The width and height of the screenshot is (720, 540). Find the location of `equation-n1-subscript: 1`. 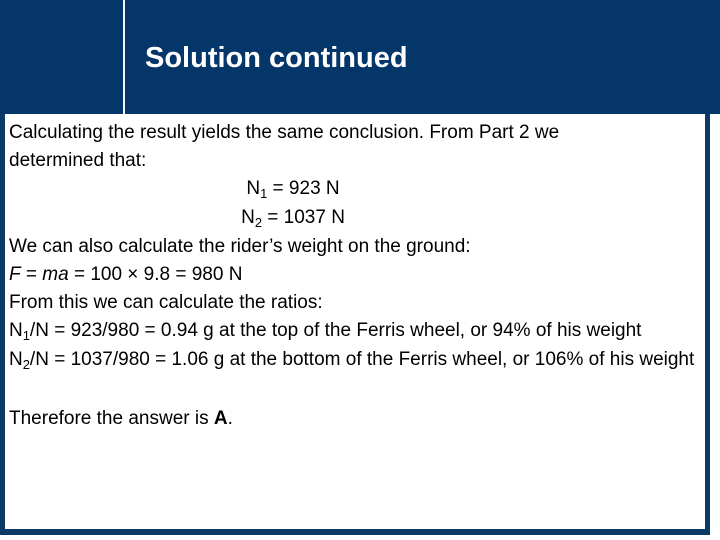

equation-n1-subscript: 1 is located at coordinates (264, 193).